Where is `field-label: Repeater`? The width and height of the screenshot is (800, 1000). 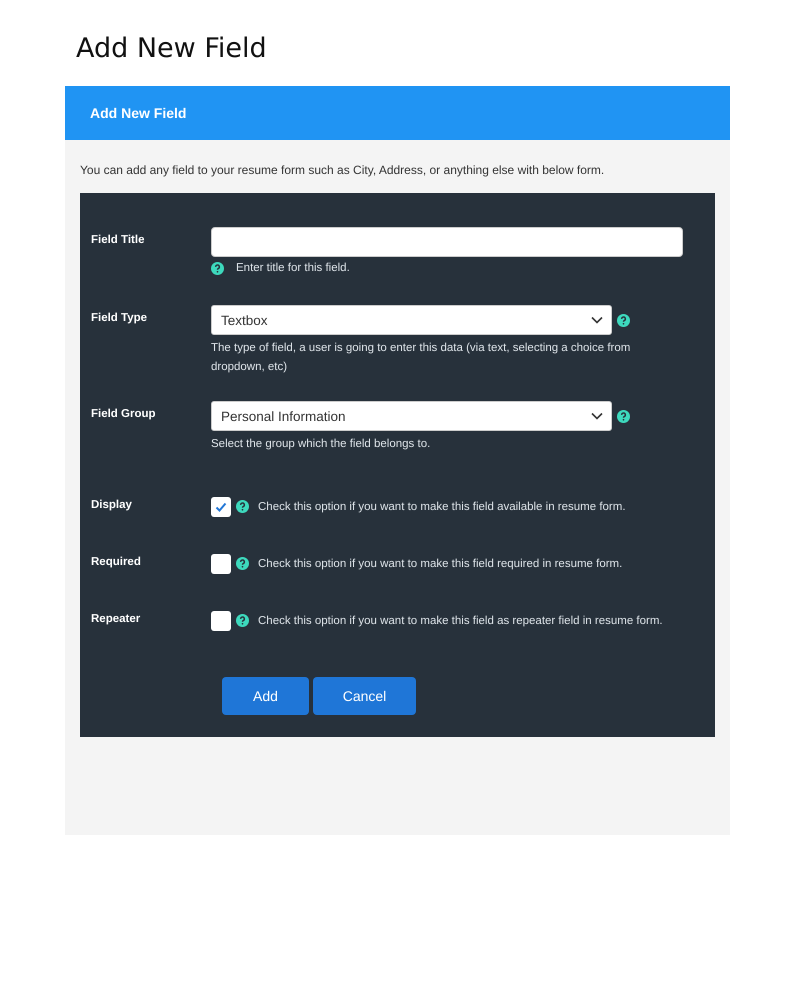
field-label: Repeater is located at coordinates (116, 619).